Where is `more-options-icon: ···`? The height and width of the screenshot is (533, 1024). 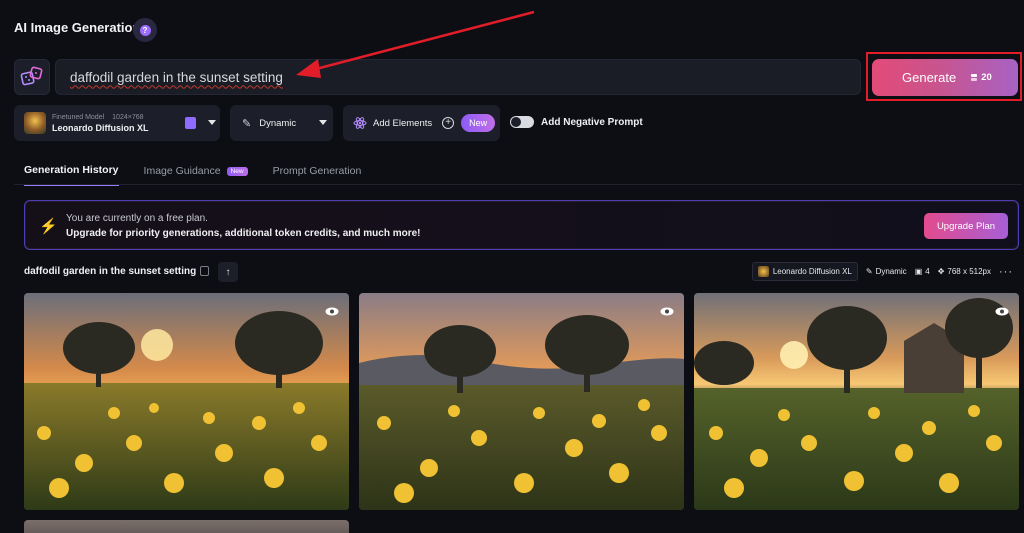
more-options-icon: ··· is located at coordinates (1006, 272).